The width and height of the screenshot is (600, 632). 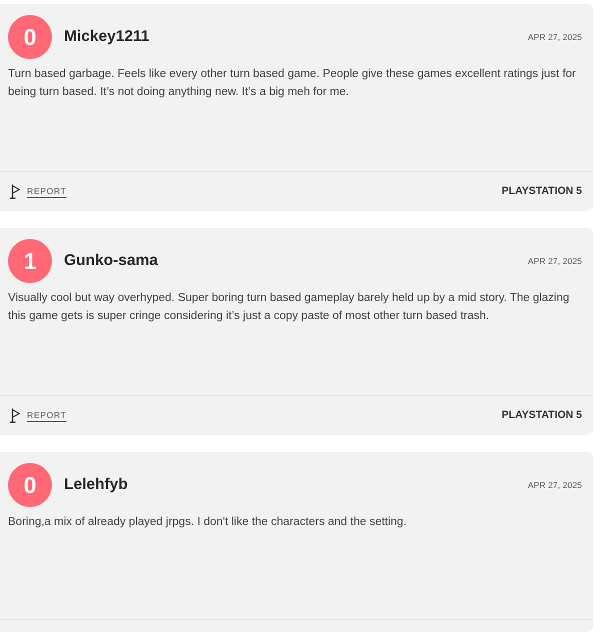 I want to click on review-text: Visually cool but way overhyped. Super boring turn based gameplay barely held up by a mid story. The glazing this game gets is super cringe considering it’s just a copy paste of most other turn based trash., so click(x=288, y=307).